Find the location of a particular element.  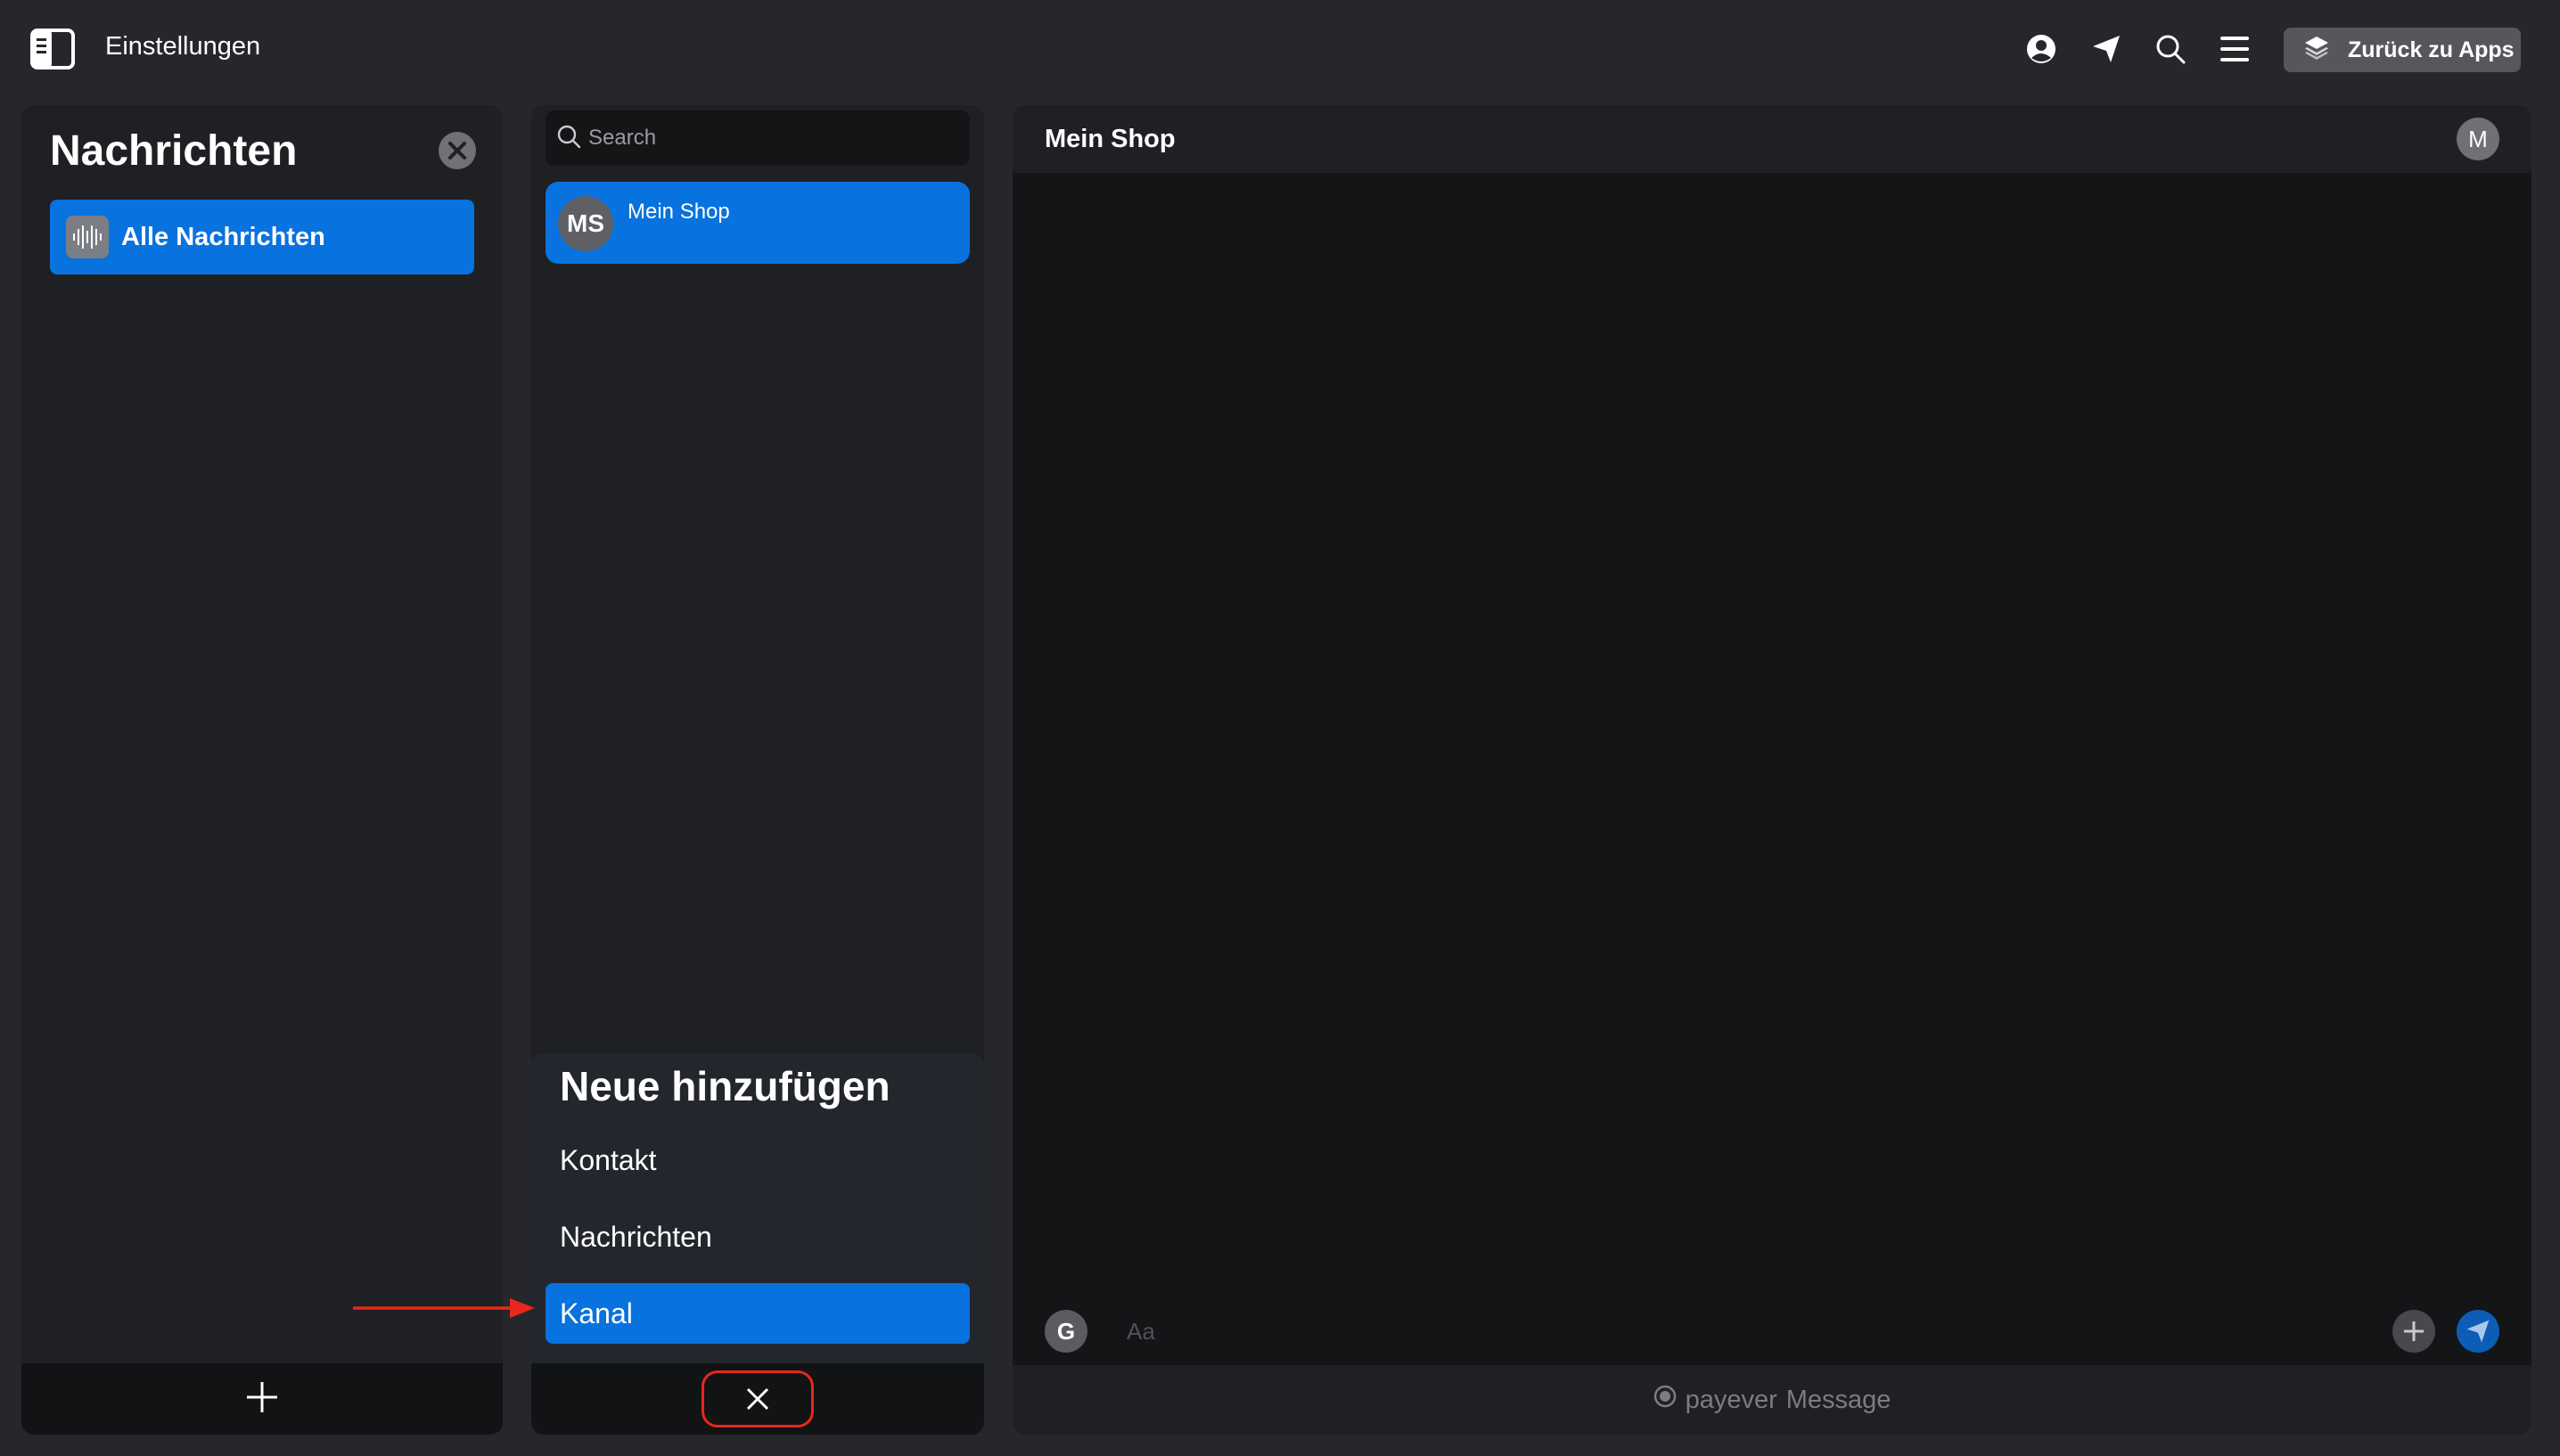

message-composer: G is located at coordinates (1772, 1332).